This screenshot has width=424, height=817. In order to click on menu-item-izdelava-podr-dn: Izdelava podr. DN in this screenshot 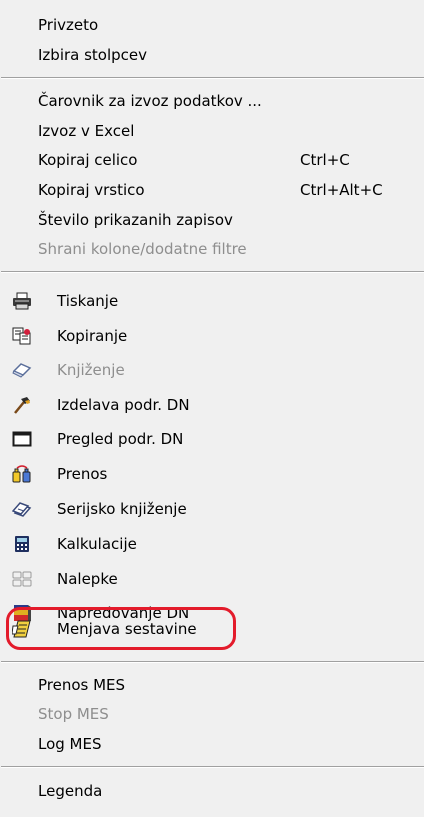, I will do `click(212, 405)`.